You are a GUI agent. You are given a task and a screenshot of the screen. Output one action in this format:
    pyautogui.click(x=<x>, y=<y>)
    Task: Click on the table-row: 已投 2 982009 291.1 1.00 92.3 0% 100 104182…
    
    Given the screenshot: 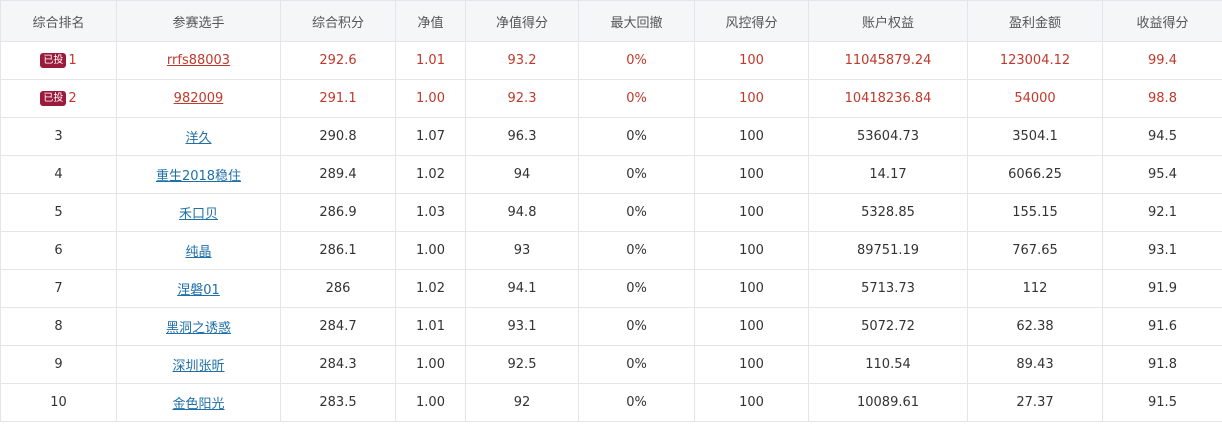 What is the action you would take?
    pyautogui.click(x=611, y=98)
    